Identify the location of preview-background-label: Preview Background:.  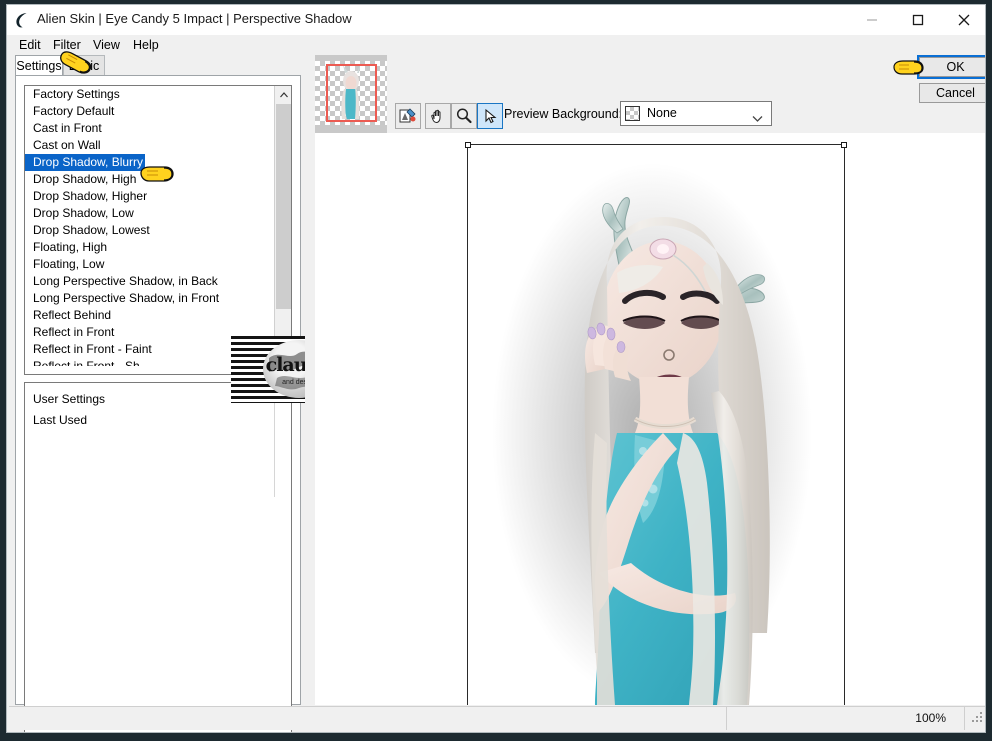
(563, 114).